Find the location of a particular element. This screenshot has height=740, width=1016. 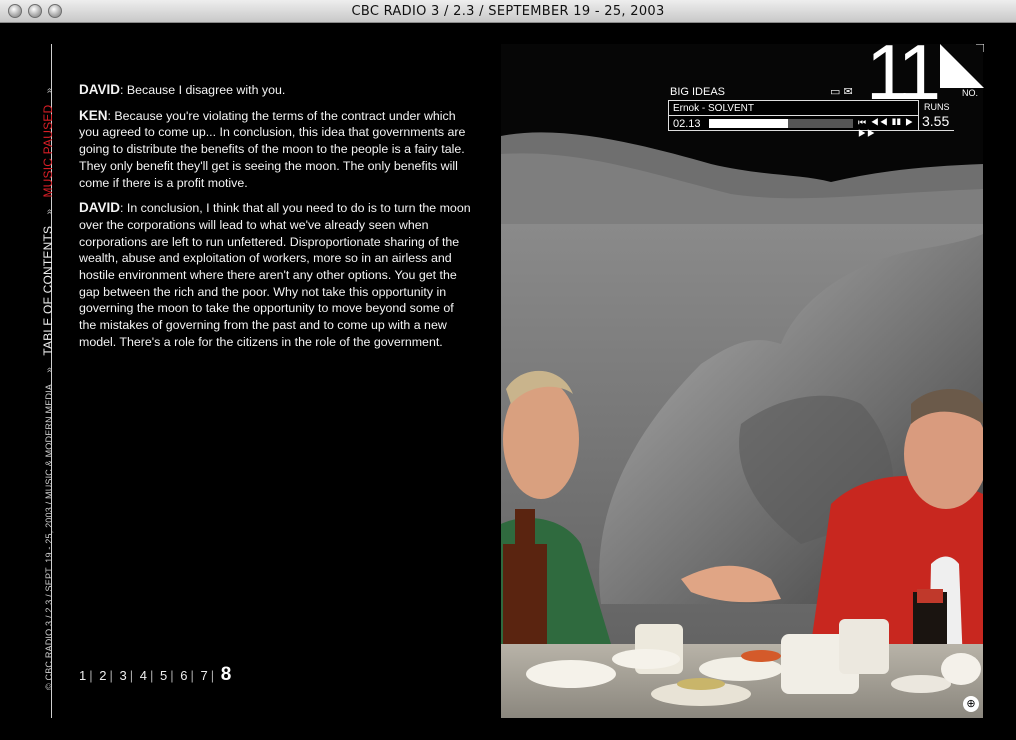

table-of-contents-link: TABLE OF CONTENTS is located at coordinates (48, 291).